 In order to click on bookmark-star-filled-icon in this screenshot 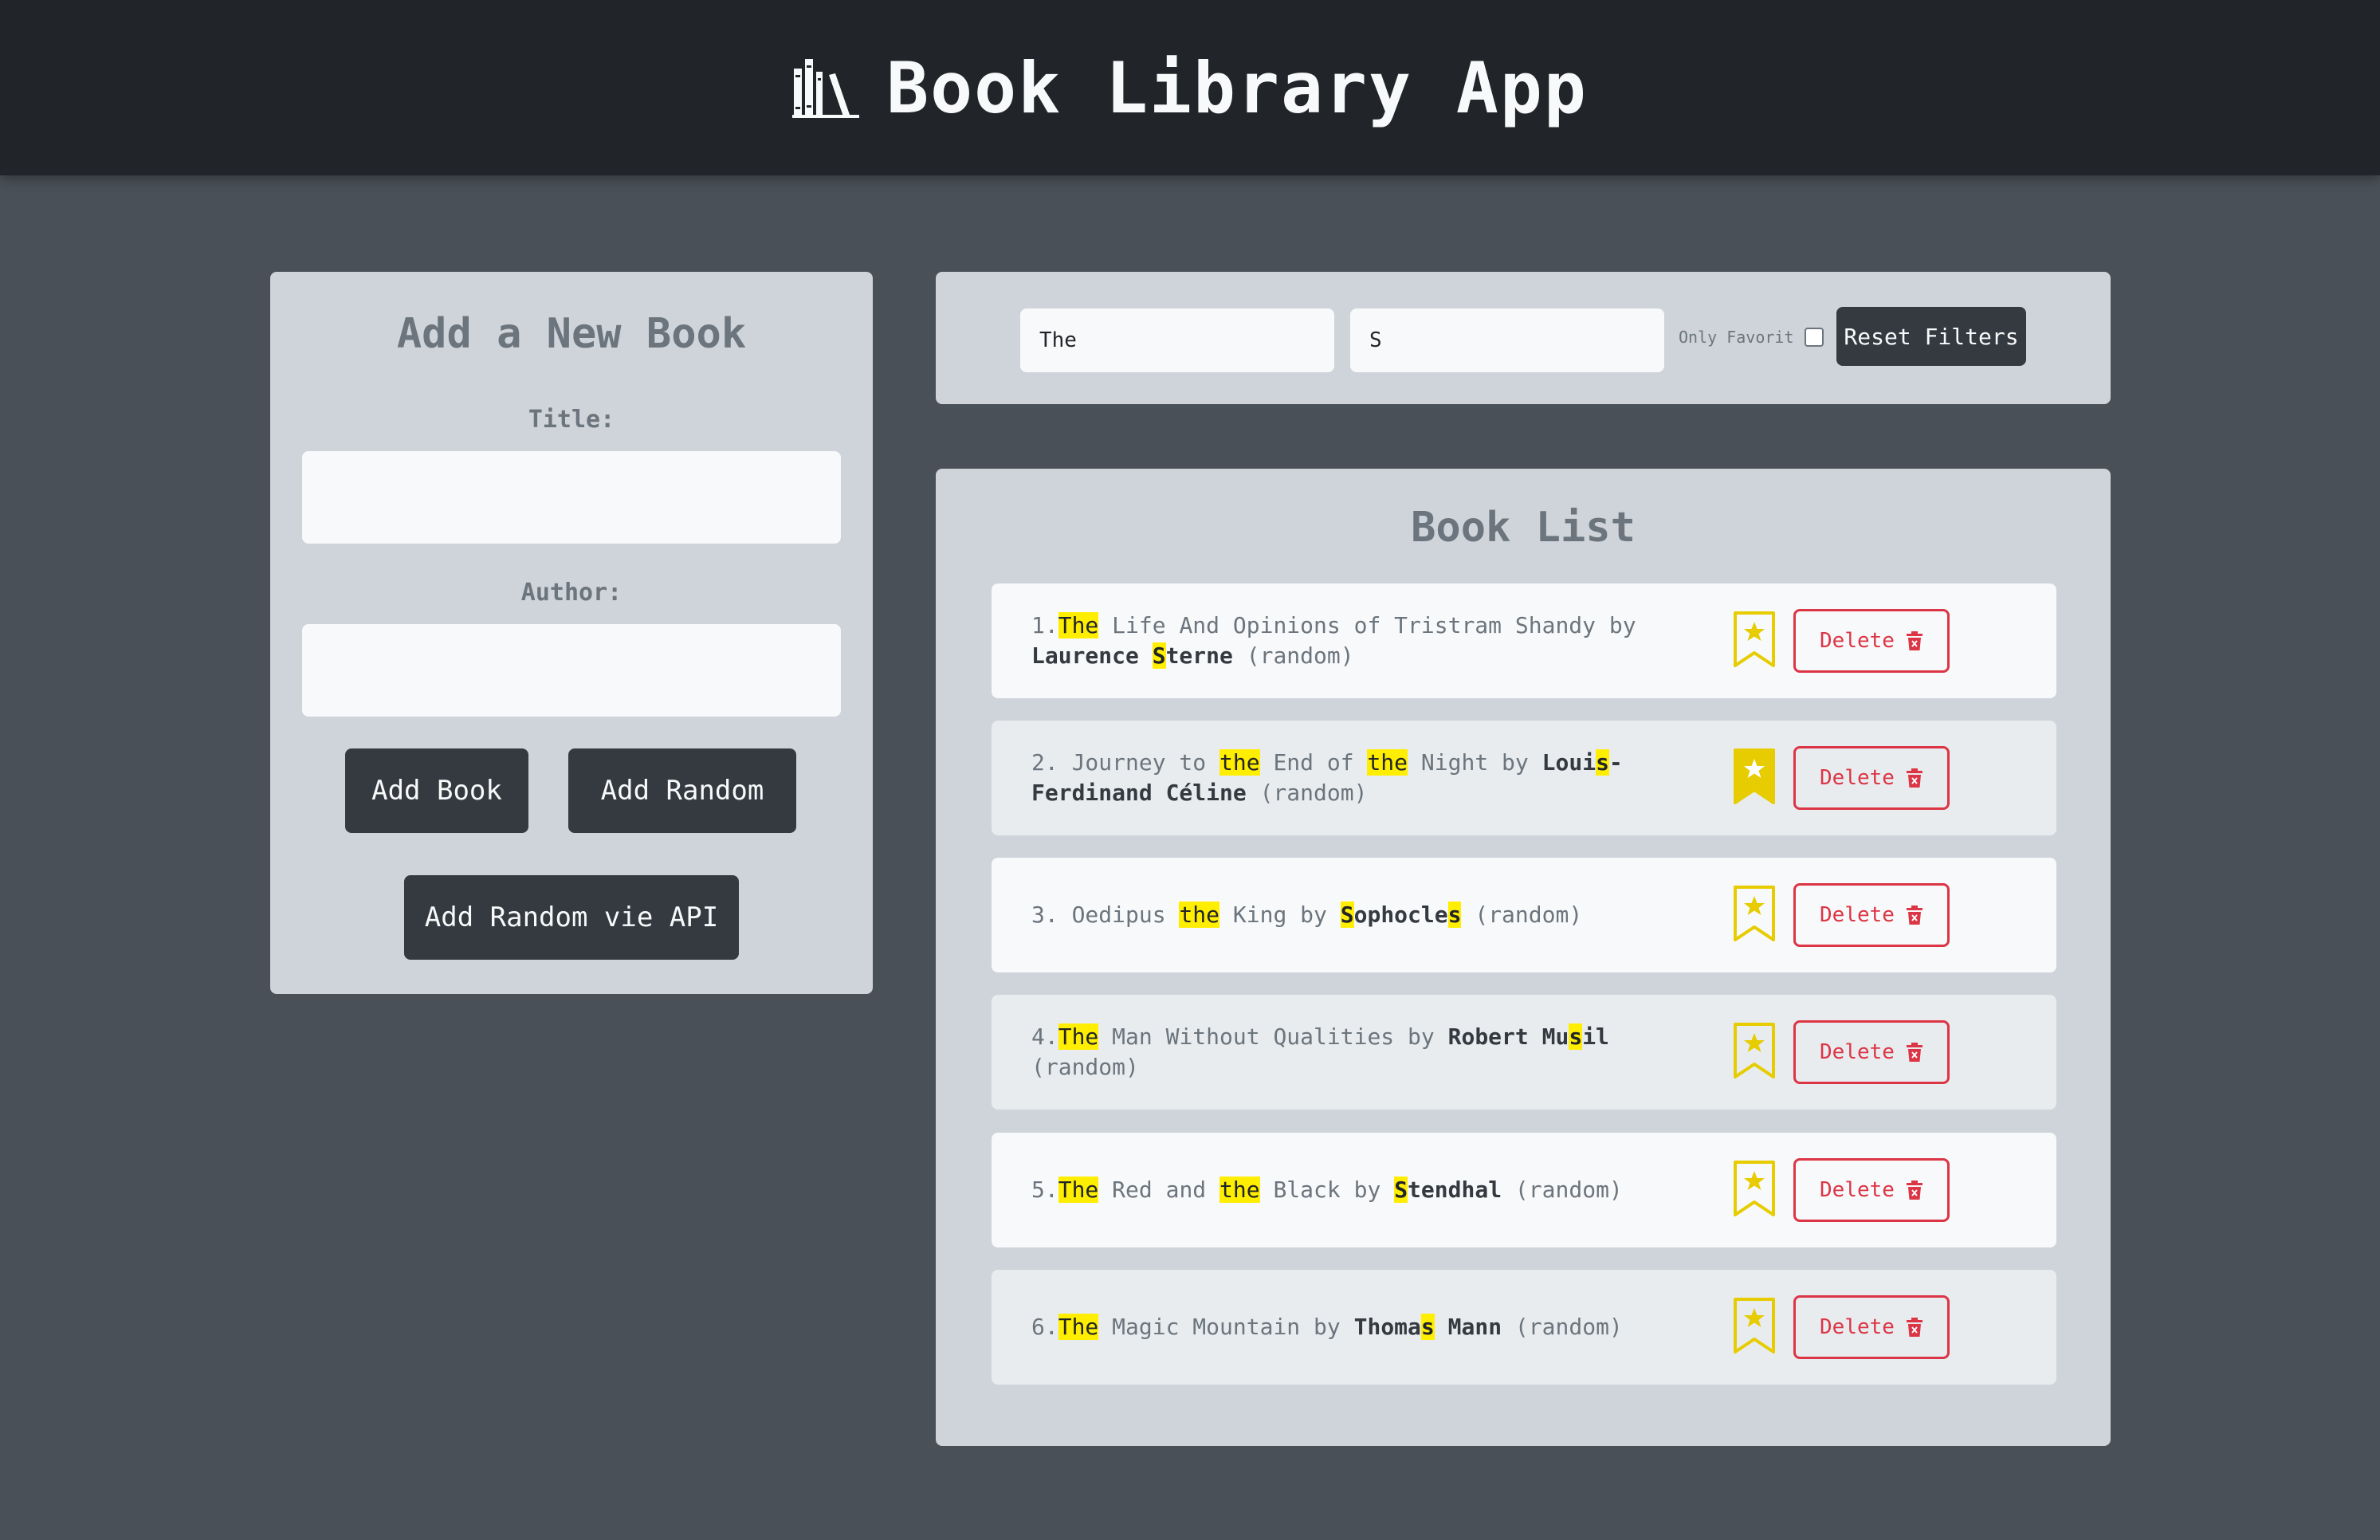, I will do `click(1754, 776)`.